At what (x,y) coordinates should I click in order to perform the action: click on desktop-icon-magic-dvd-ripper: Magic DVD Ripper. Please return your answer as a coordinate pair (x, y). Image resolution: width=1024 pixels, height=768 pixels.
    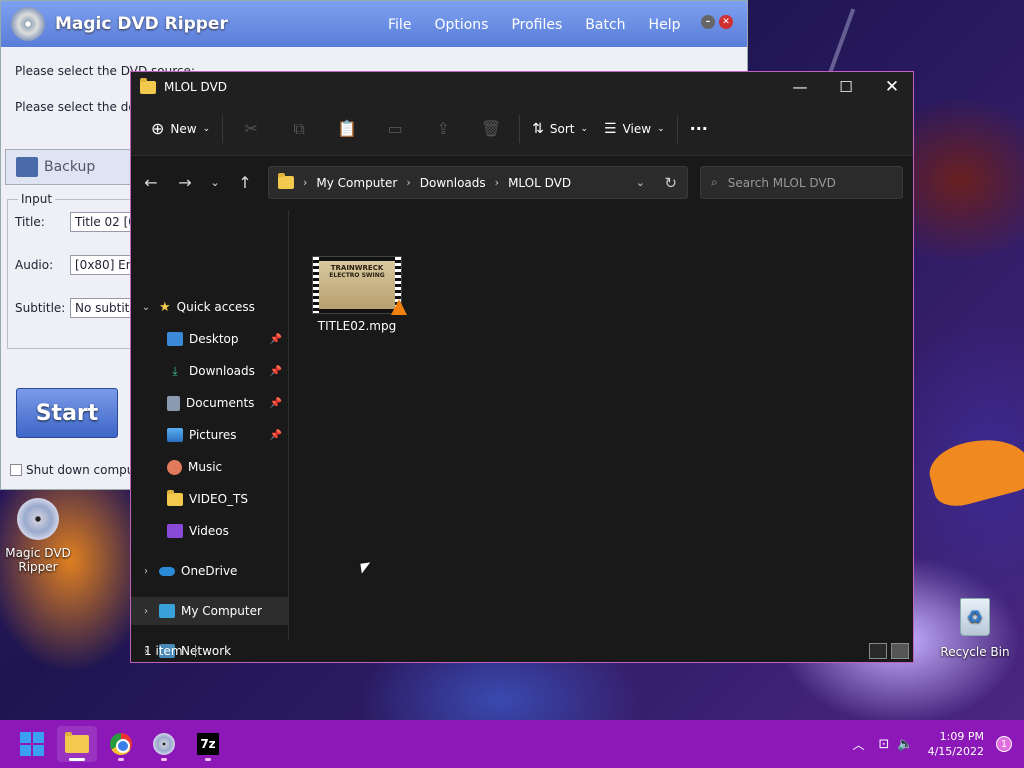
    Looking at the image, I should click on (38, 536).